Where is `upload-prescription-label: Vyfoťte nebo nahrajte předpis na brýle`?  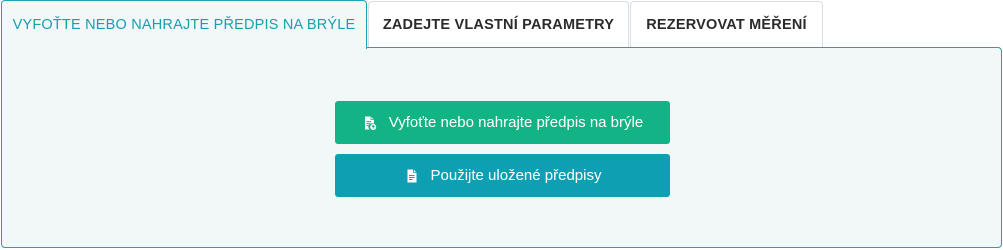 upload-prescription-label: Vyfoťte nebo nahrajte předpis na brýle is located at coordinates (516, 122).